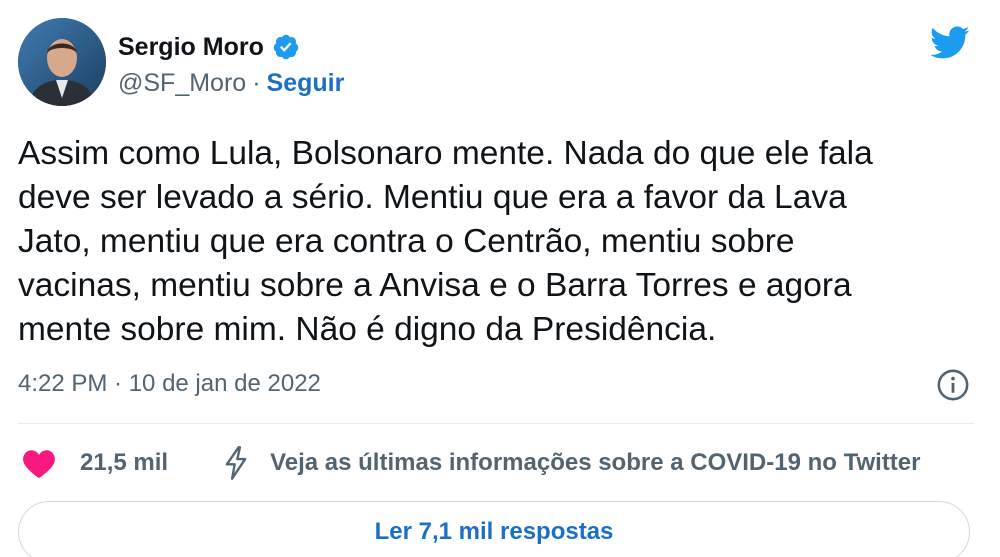 Image resolution: width=1000 pixels, height=557 pixels. Describe the element at coordinates (950, 42) in the screenshot. I see `twitter-bird-icon` at that location.